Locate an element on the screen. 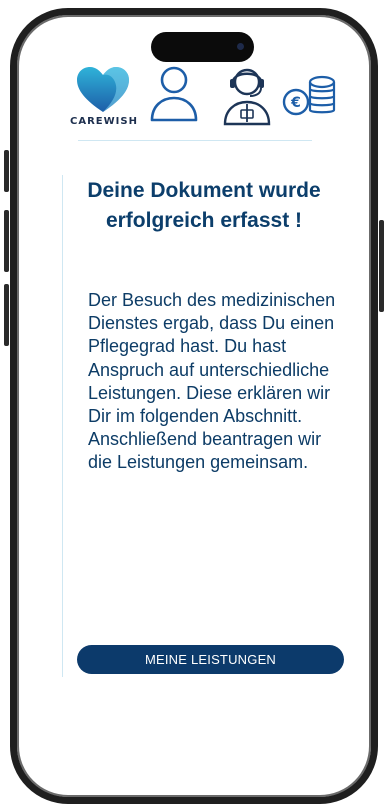 This screenshot has height=807, width=388. header-divider is located at coordinates (195, 140).